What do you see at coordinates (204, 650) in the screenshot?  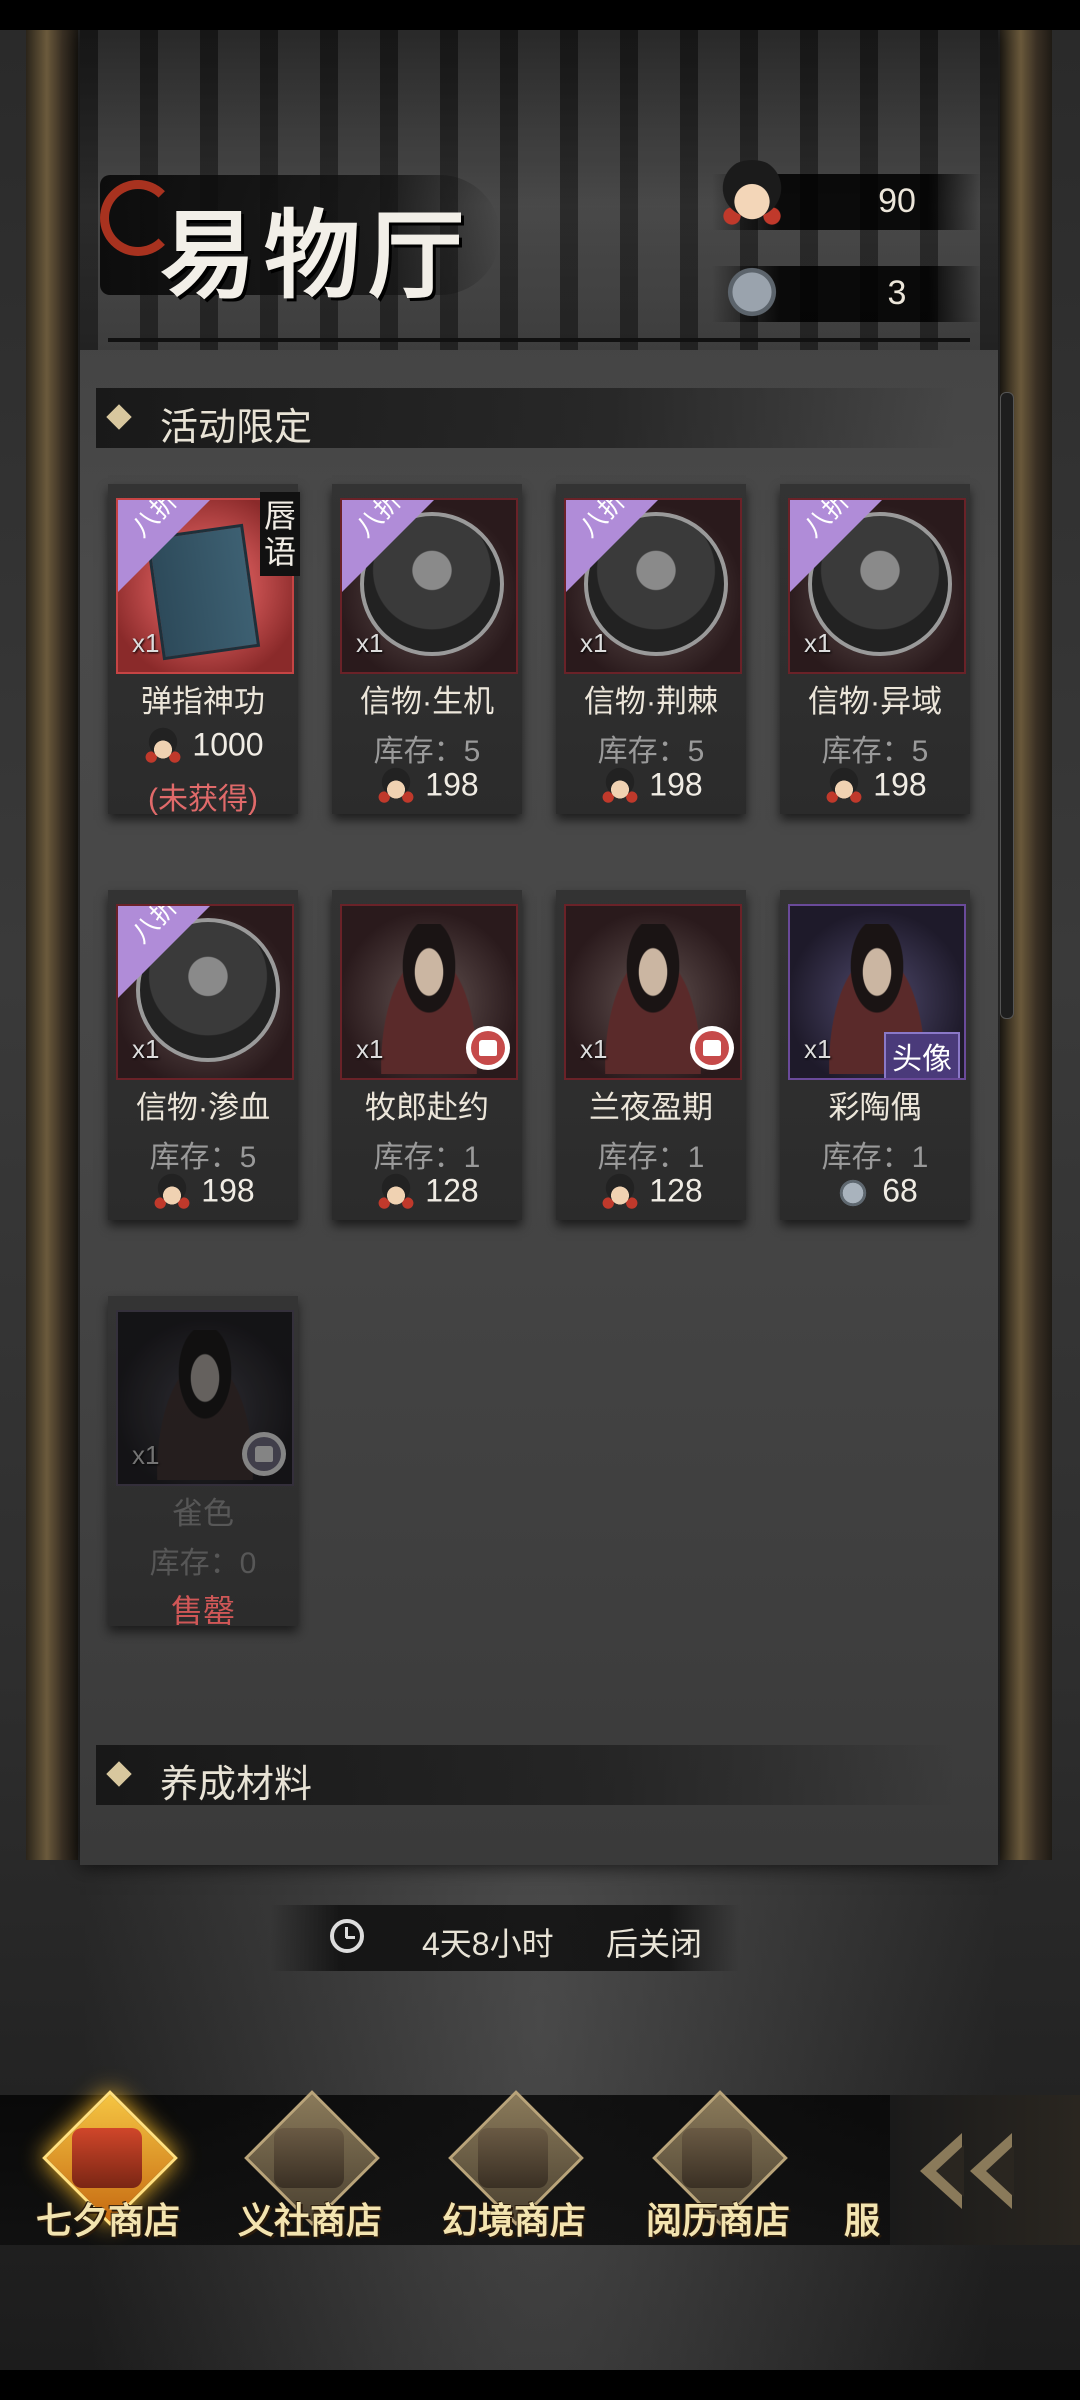 I see `shop-item-card: 八折 x1 唇语 弹指神功 1000 (未获得)` at bounding box center [204, 650].